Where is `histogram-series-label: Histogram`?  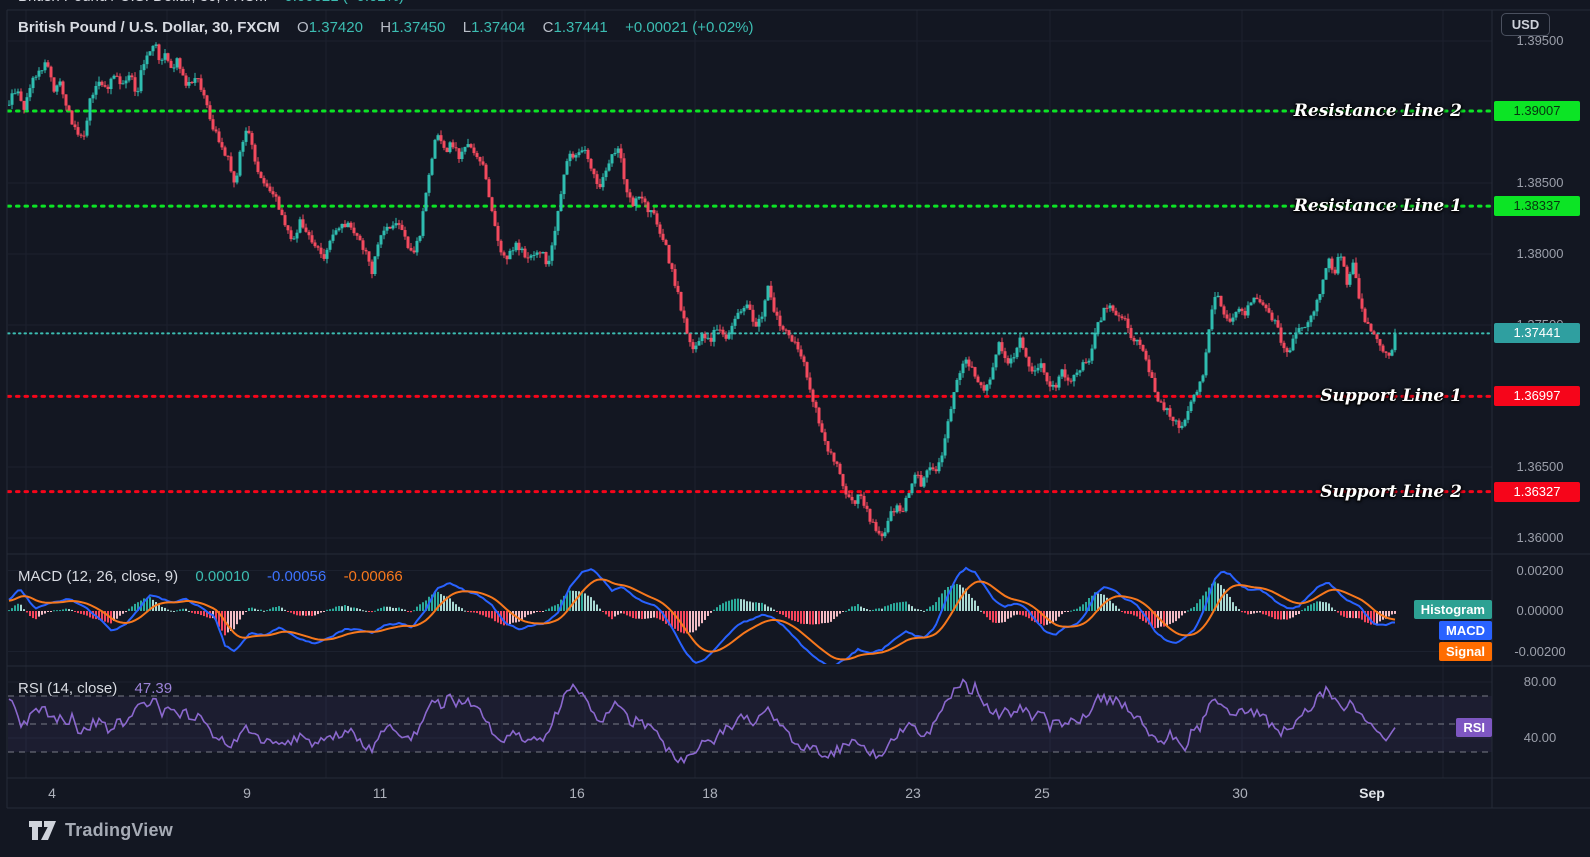
histogram-series-label: Histogram is located at coordinates (1452, 609).